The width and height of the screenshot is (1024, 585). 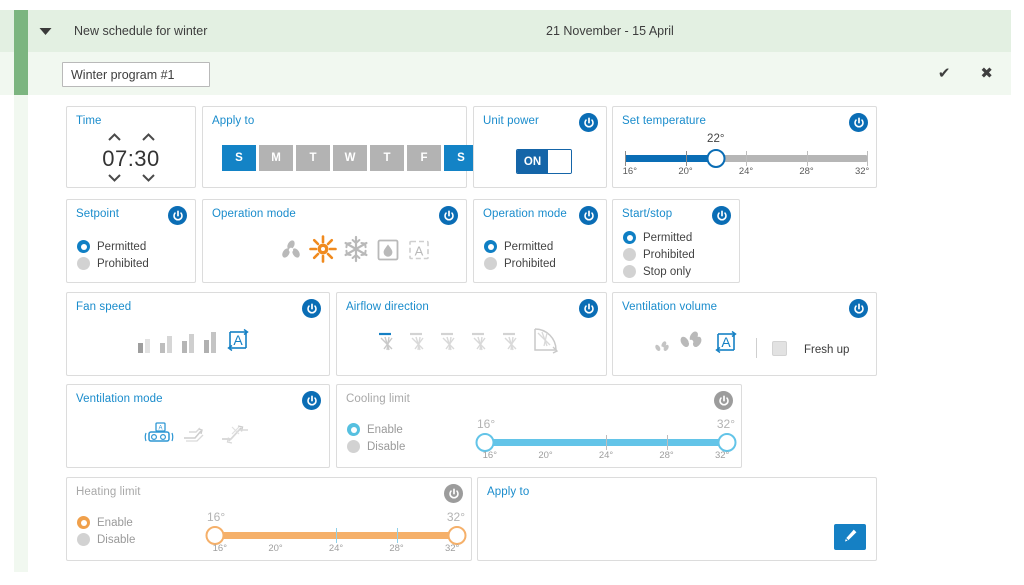 I want to click on tick-label: 20°, so click(x=275, y=548).